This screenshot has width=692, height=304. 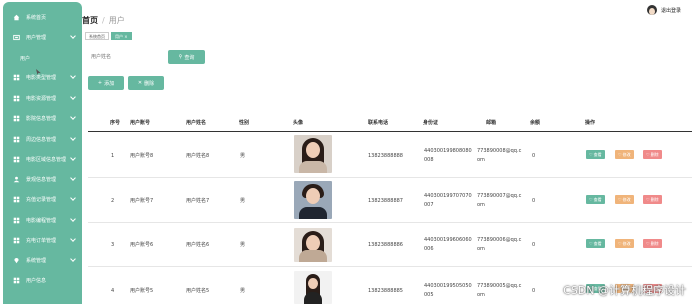 I want to click on breadcrumb-current: 用户, so click(x=116, y=20).